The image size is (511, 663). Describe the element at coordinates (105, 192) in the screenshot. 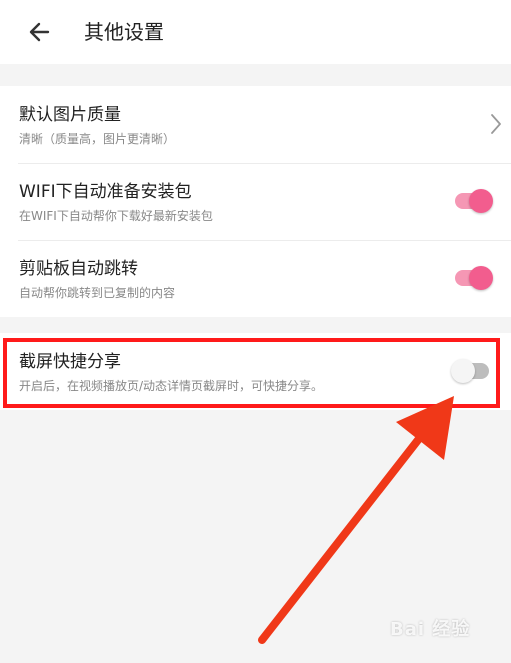

I see `setting-title: WIFI下自动准备安装包` at that location.